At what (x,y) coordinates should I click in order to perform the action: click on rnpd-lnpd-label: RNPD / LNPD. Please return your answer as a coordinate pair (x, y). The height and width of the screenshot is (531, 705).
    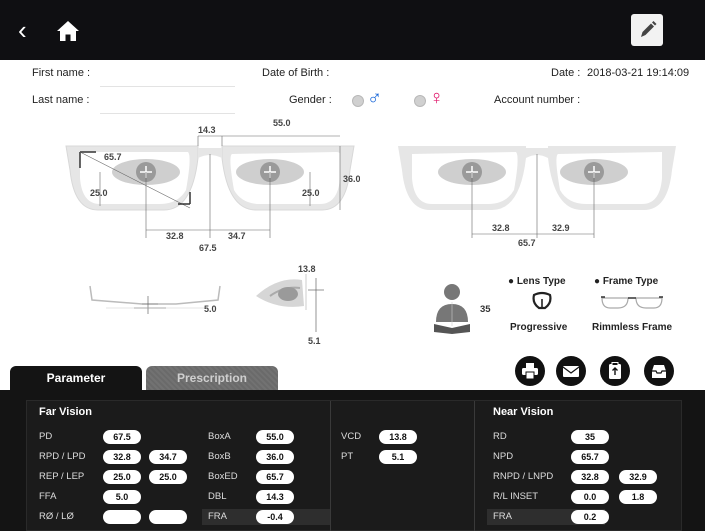
    Looking at the image, I should click on (523, 476).